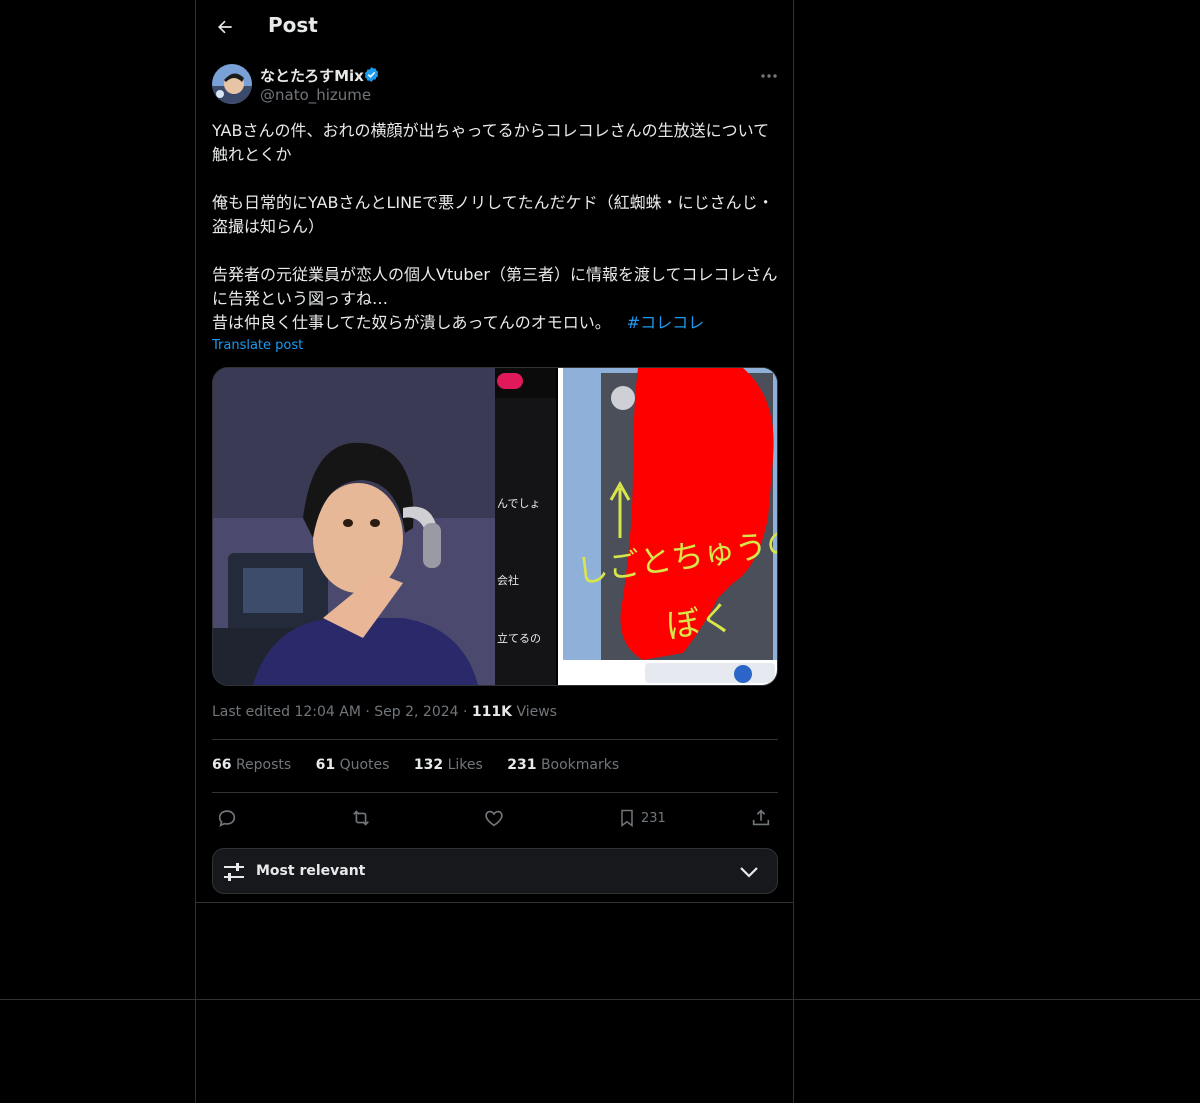 The image size is (1200, 1103). I want to click on likes-stat: 132 Likes, so click(448, 765).